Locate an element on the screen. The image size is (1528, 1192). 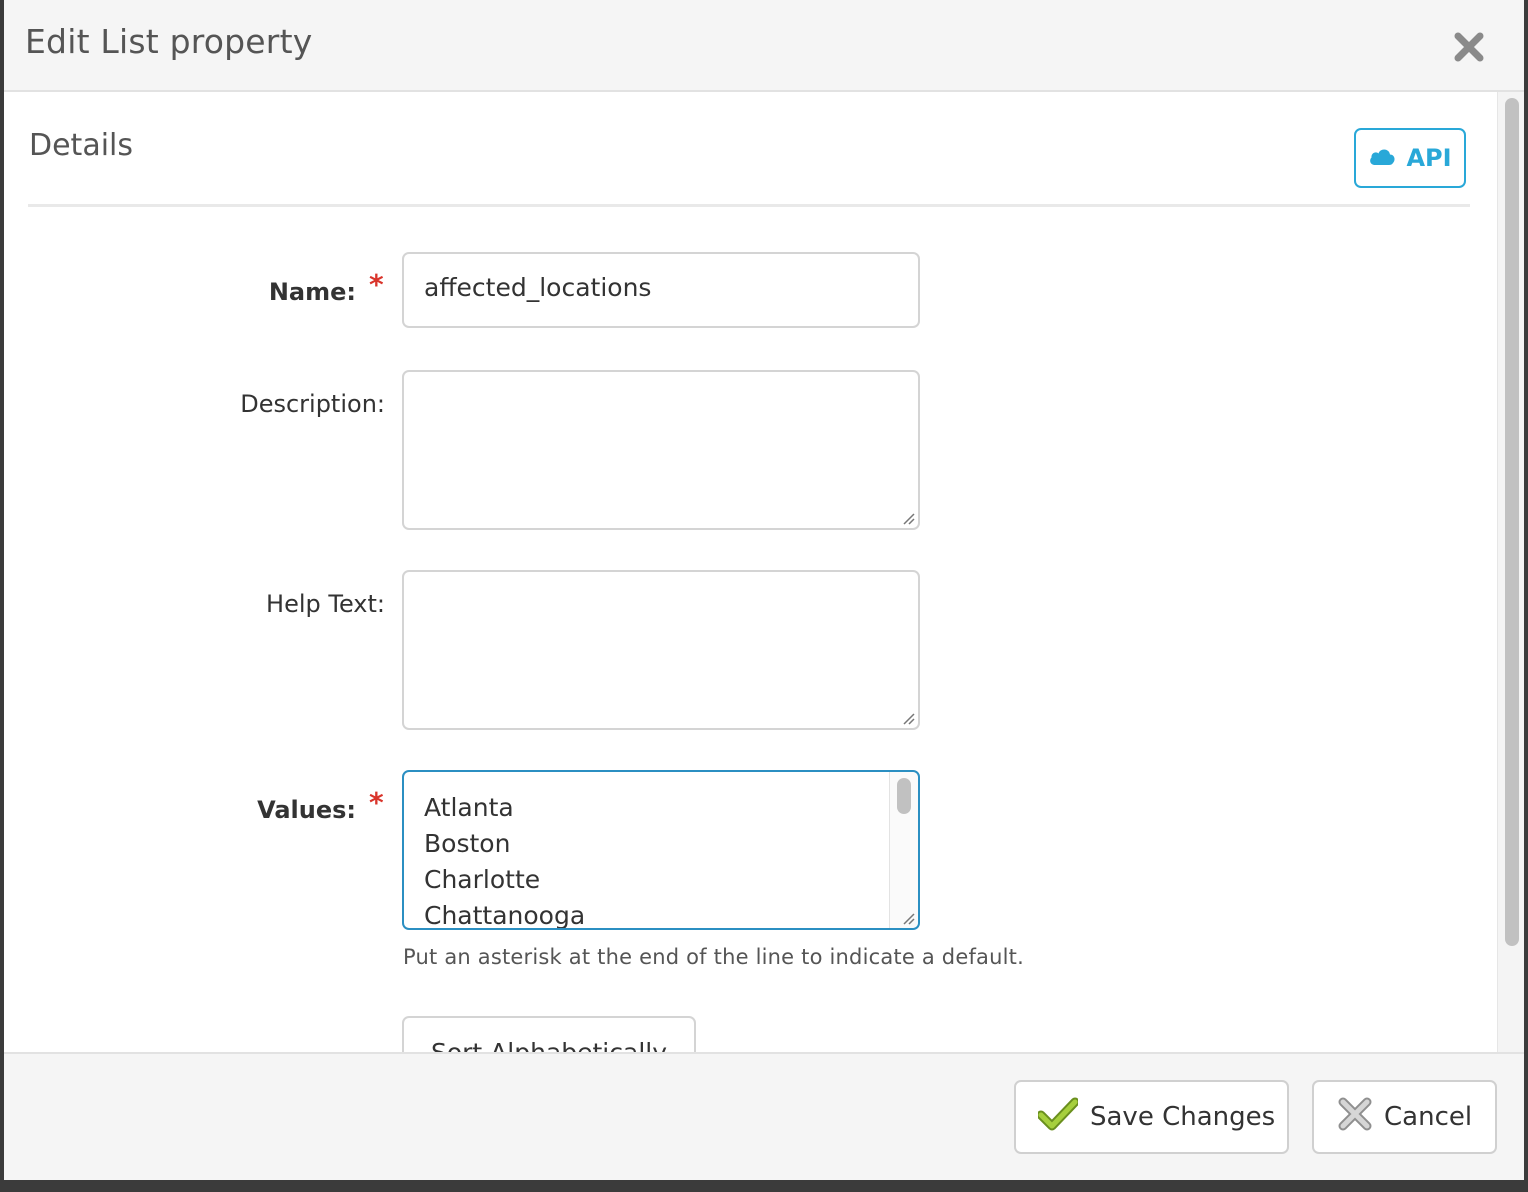
dialog-scrollbar-thumb is located at coordinates (1512, 522).